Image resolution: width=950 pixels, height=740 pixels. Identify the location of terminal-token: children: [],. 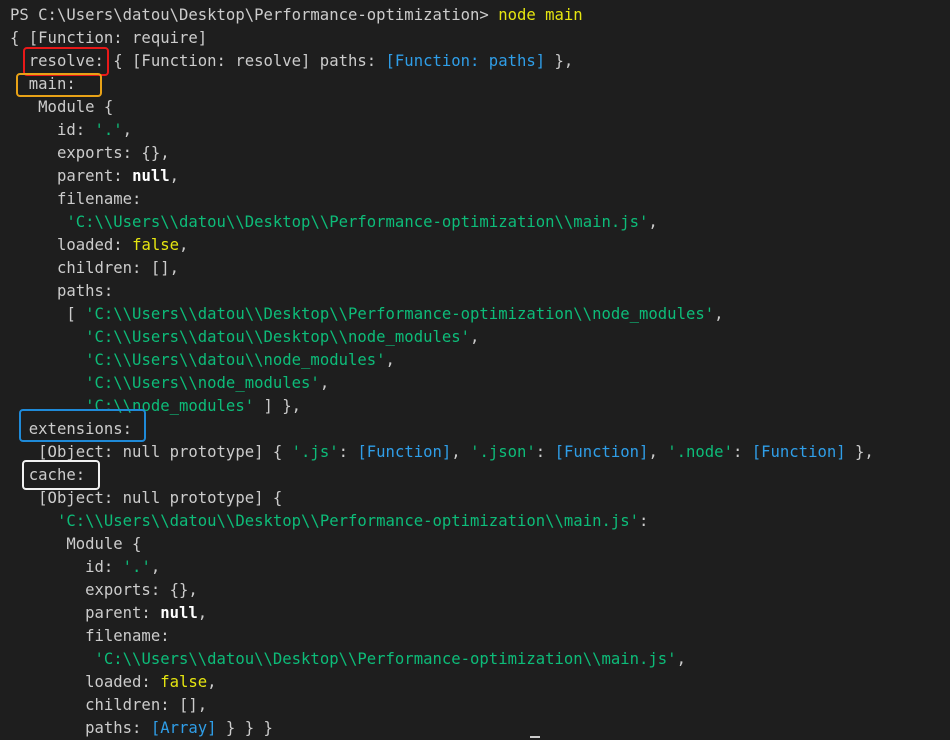
(94, 268).